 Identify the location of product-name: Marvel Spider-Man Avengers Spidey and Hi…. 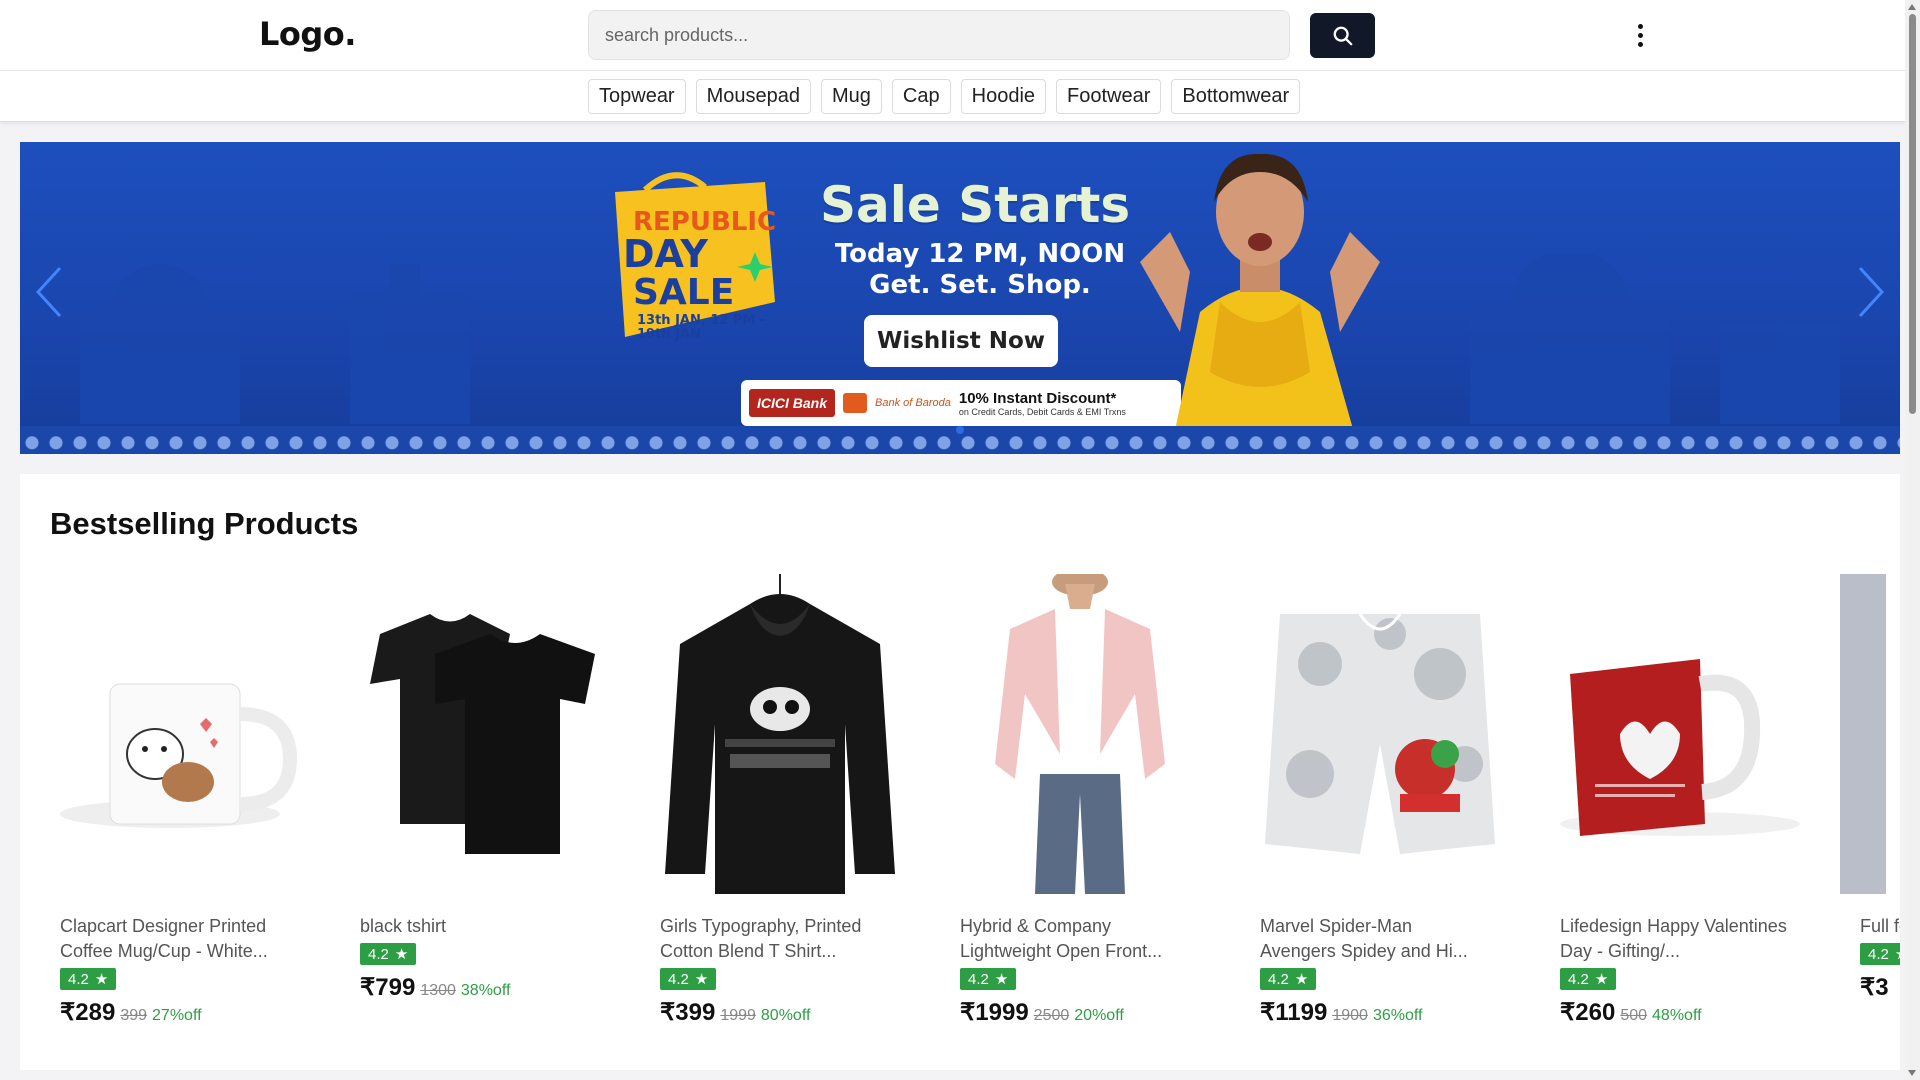
(1375, 939).